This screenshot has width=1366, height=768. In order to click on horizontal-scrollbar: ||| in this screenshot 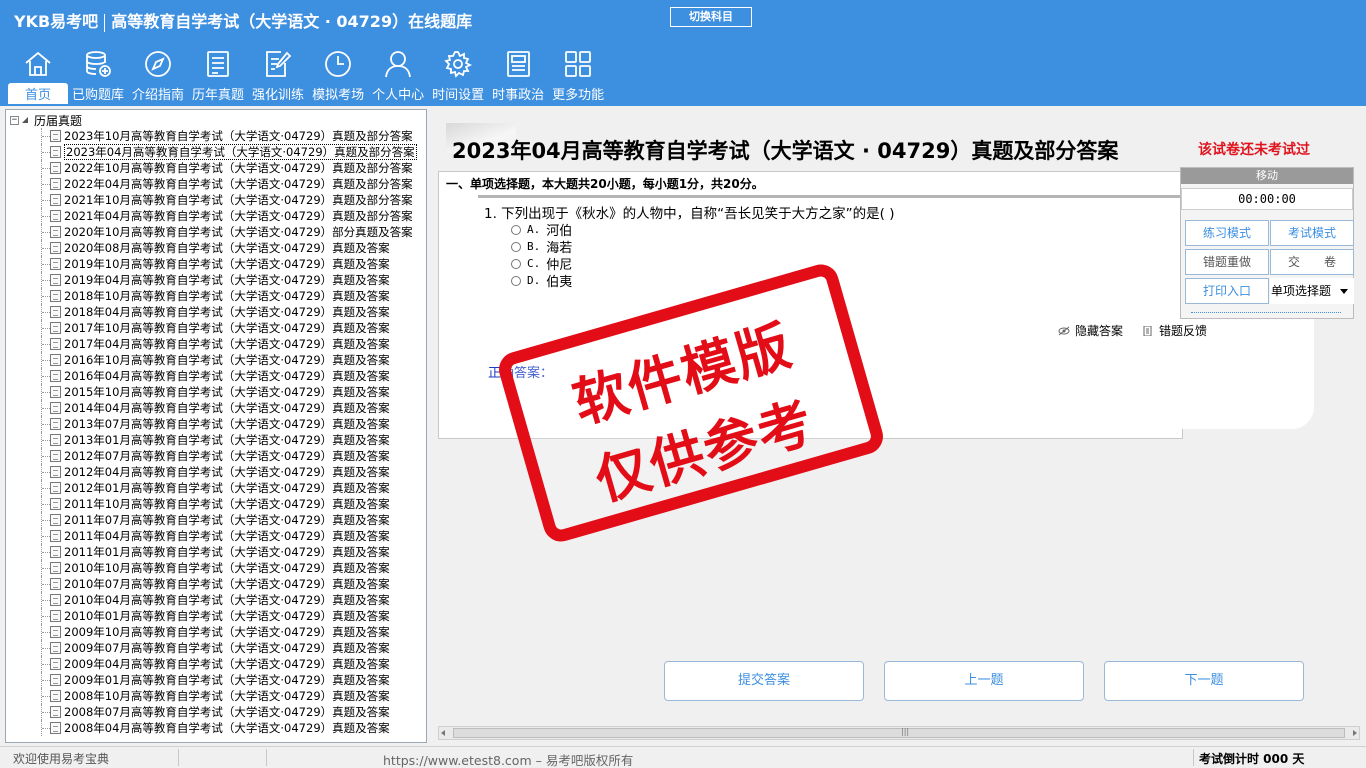, I will do `click(899, 733)`.